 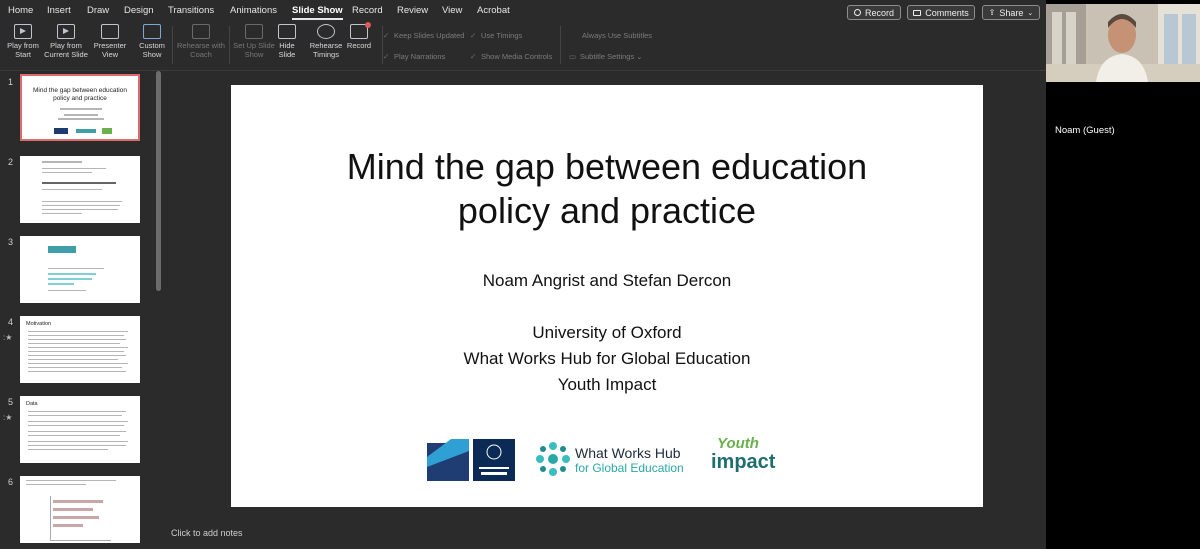 What do you see at coordinates (317, 12) in the screenshot?
I see `tab-slide-show: Slide Show` at bounding box center [317, 12].